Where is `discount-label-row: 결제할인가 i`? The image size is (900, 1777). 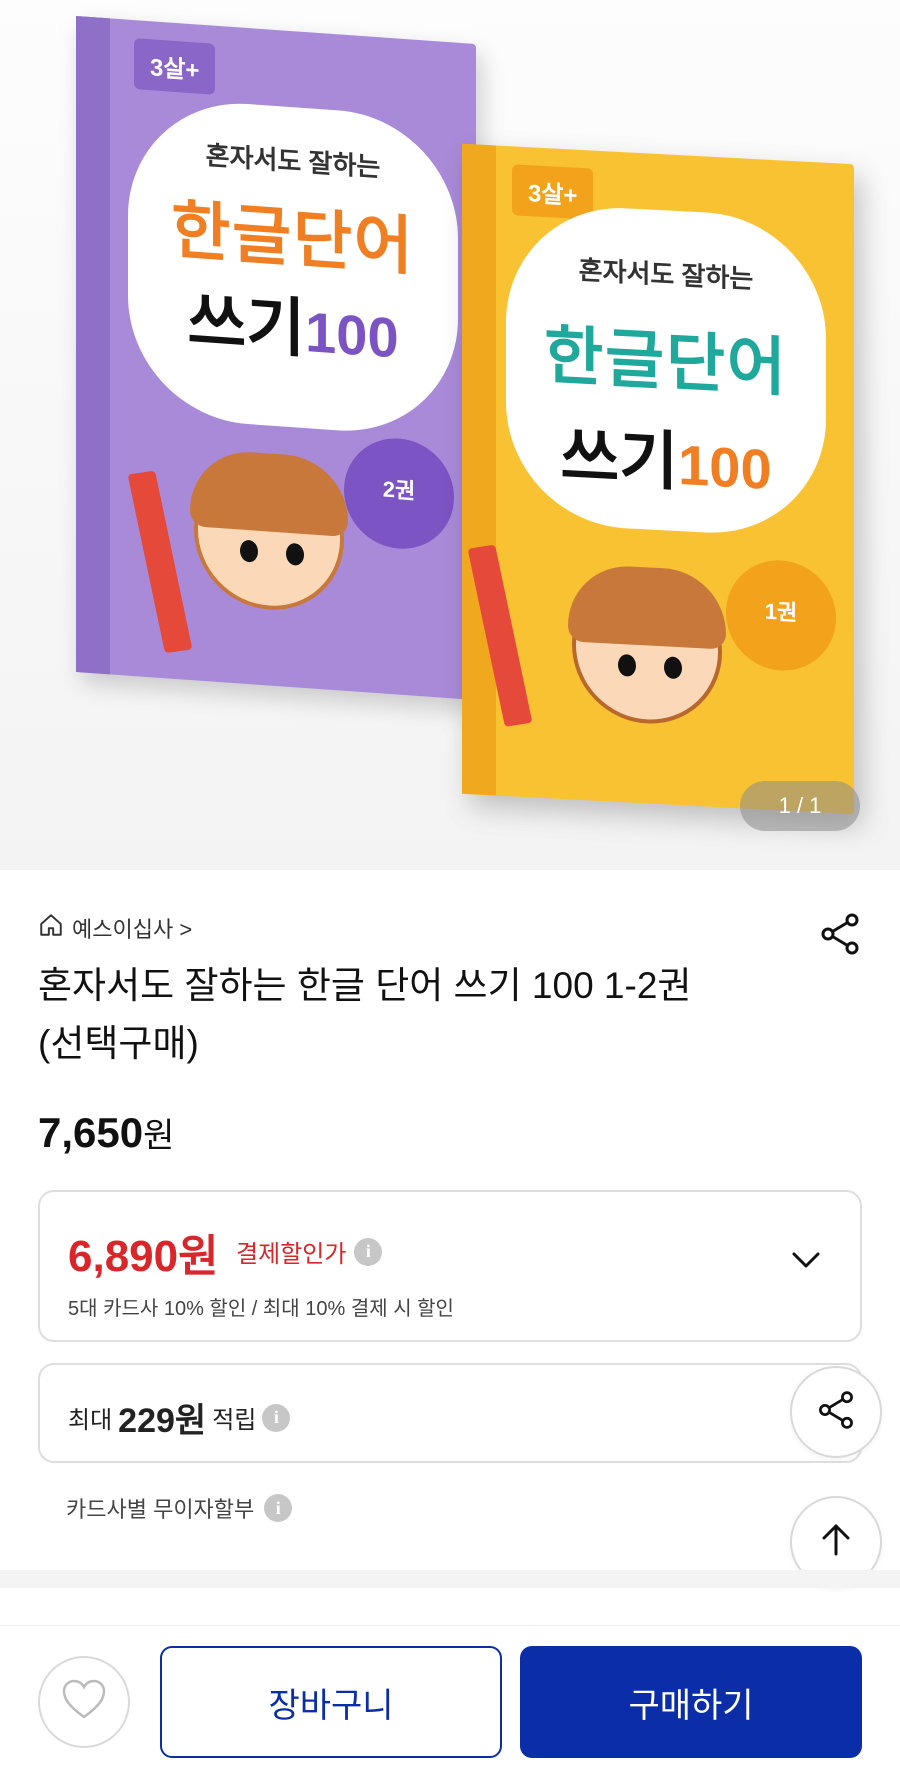
discount-label-row: 결제할인가 i is located at coordinates (309, 1251).